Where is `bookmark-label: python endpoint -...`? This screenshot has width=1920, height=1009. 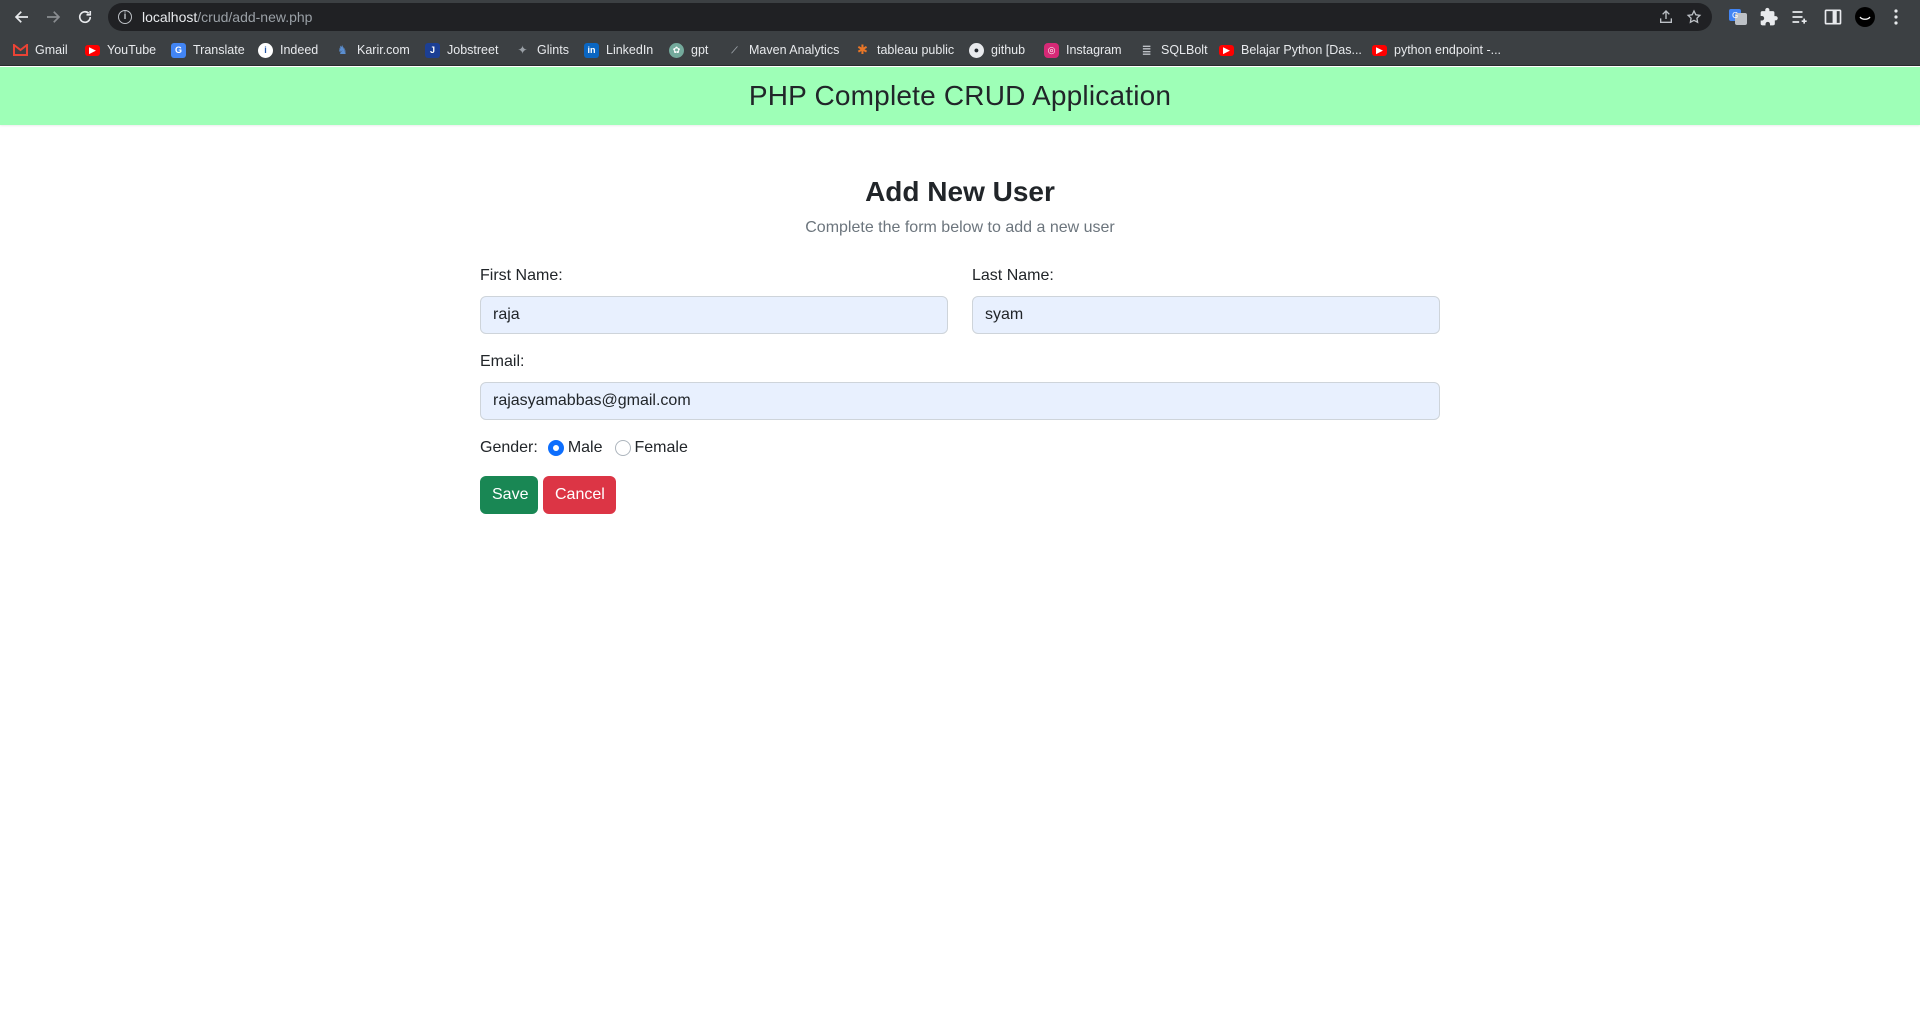
bookmark-label: python endpoint -... is located at coordinates (1448, 50).